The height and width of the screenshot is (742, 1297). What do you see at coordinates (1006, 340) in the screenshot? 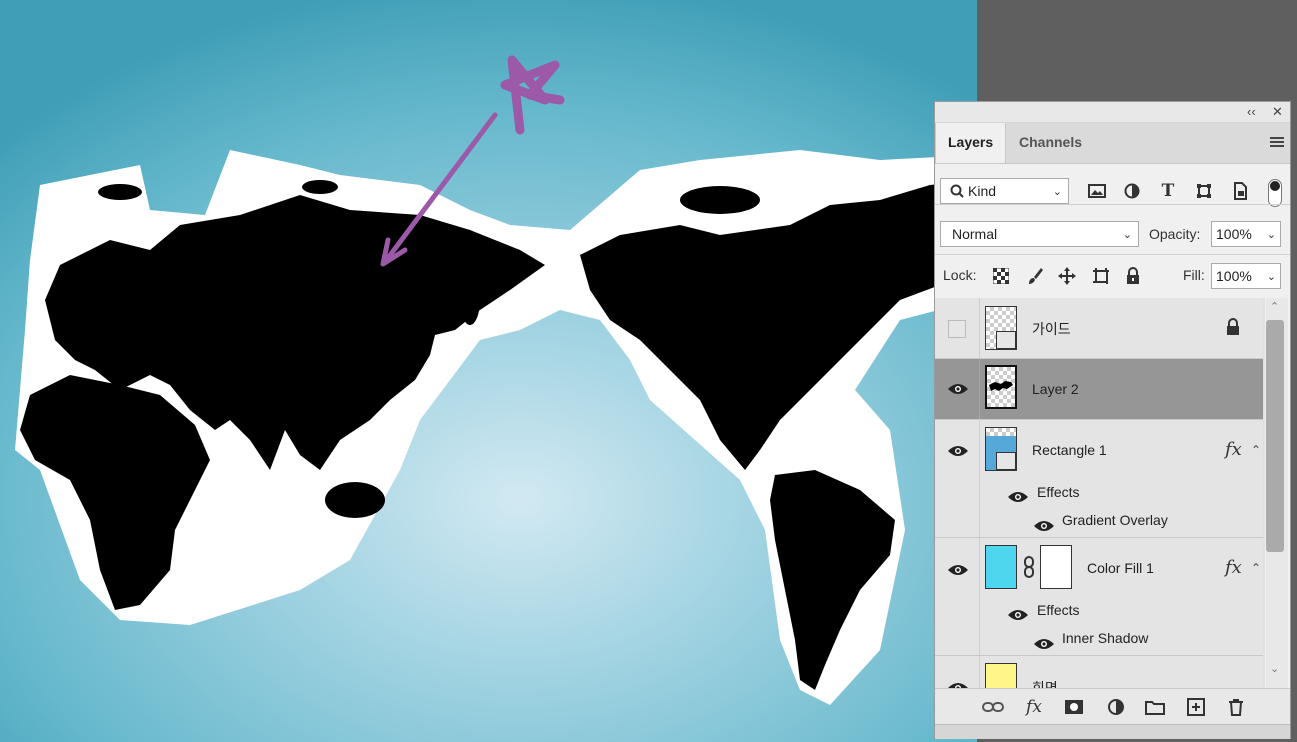
I see `smart-object-badge-icon` at bounding box center [1006, 340].